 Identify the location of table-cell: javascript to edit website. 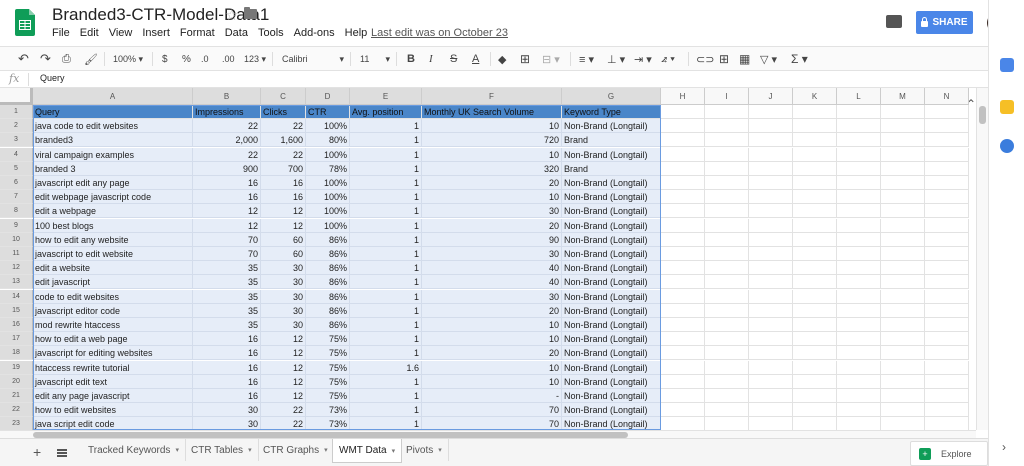
(113, 254).